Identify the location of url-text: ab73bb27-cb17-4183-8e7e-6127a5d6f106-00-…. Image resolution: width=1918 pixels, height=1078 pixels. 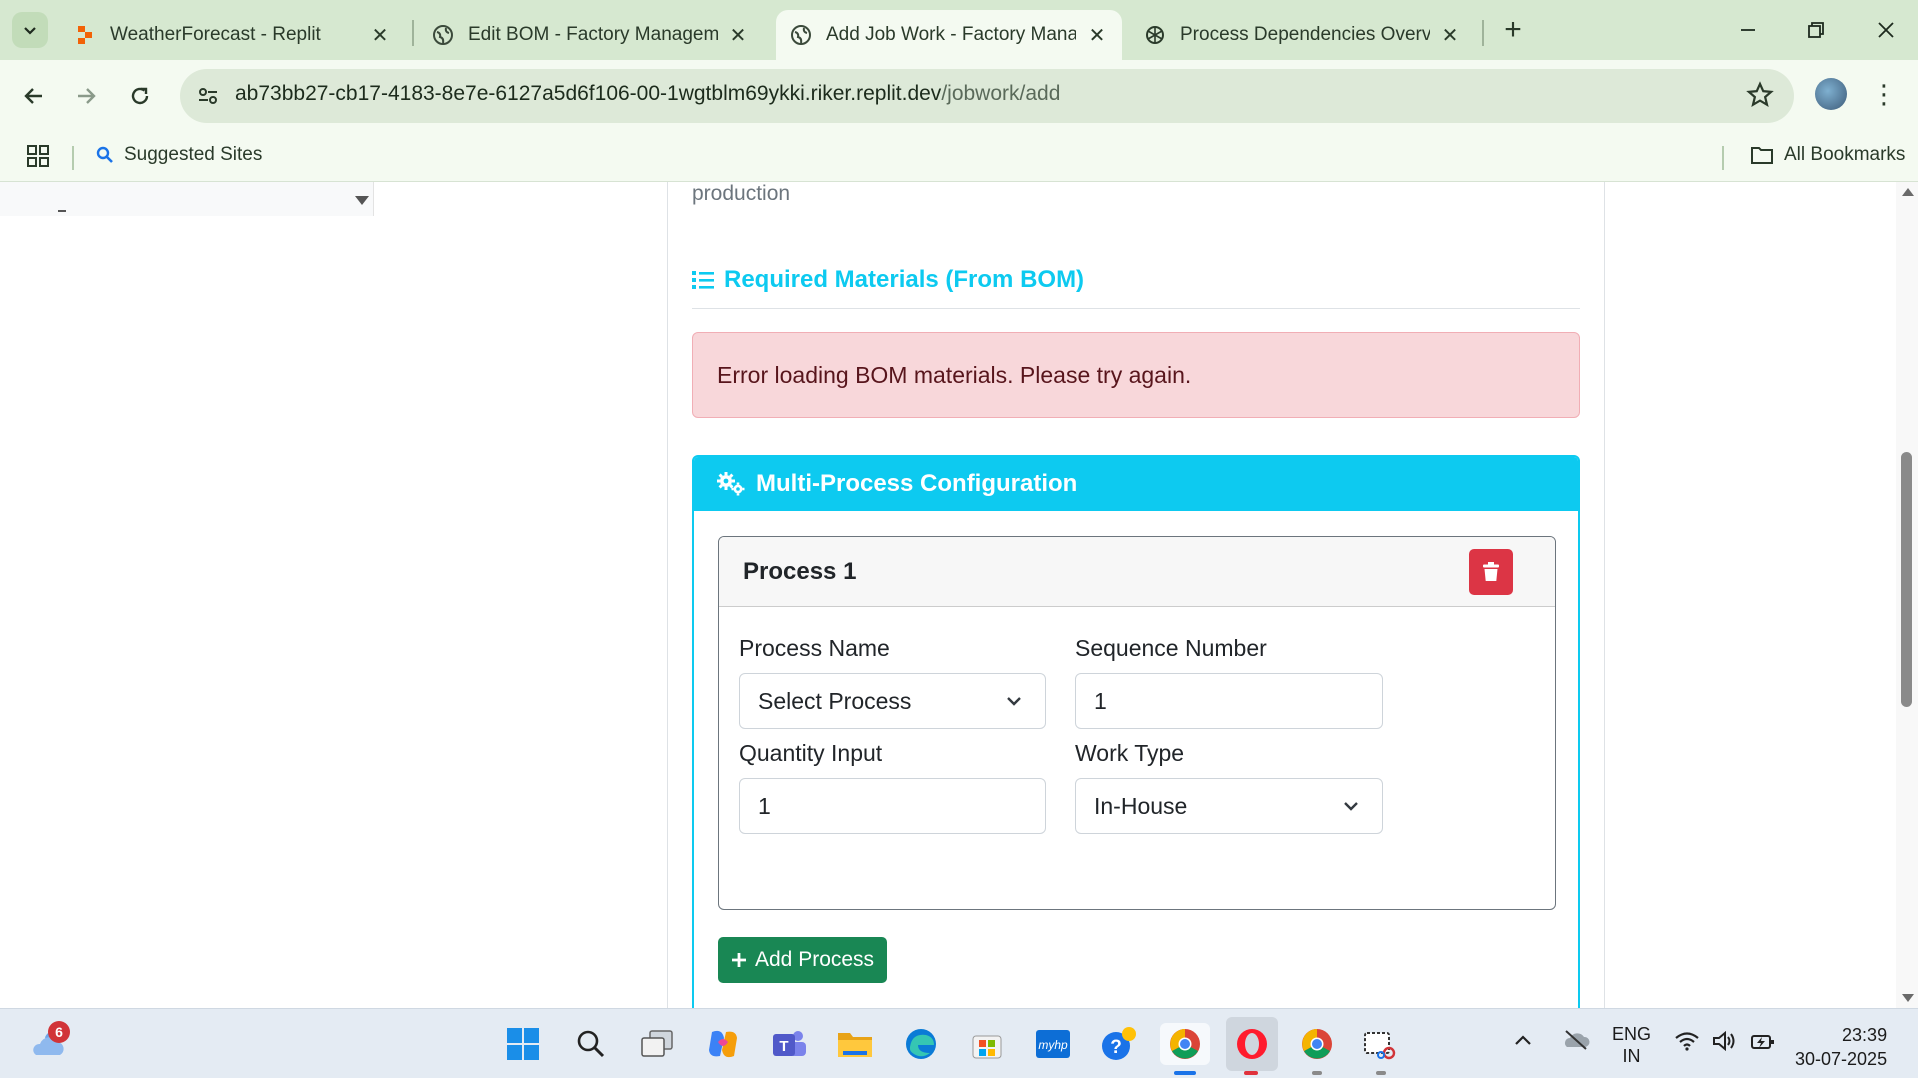
(647, 94).